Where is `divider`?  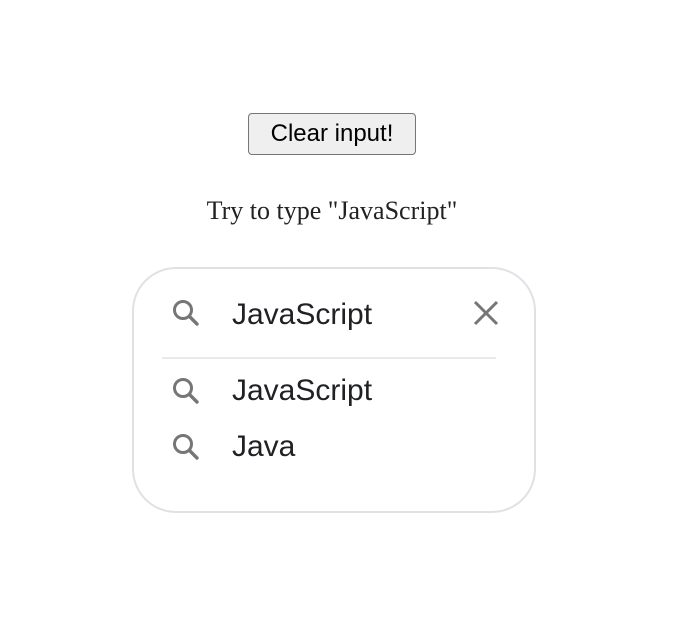 divider is located at coordinates (329, 358).